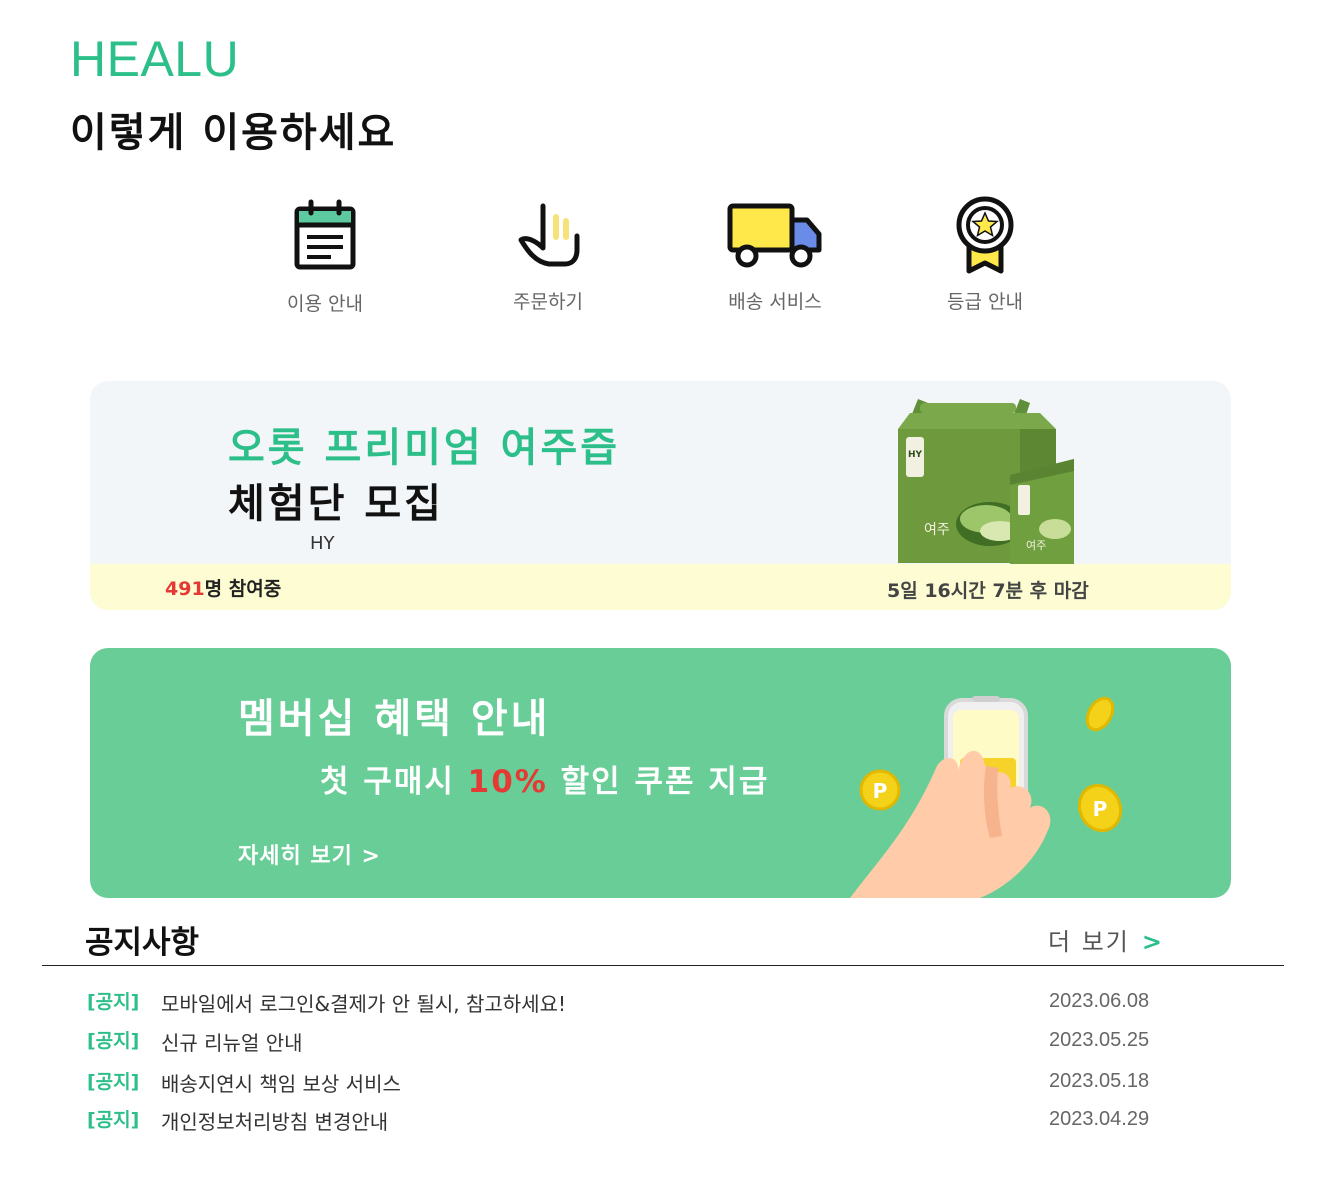  I want to click on notice-text: 개인정보처리방침 변경안내, so click(274, 1120).